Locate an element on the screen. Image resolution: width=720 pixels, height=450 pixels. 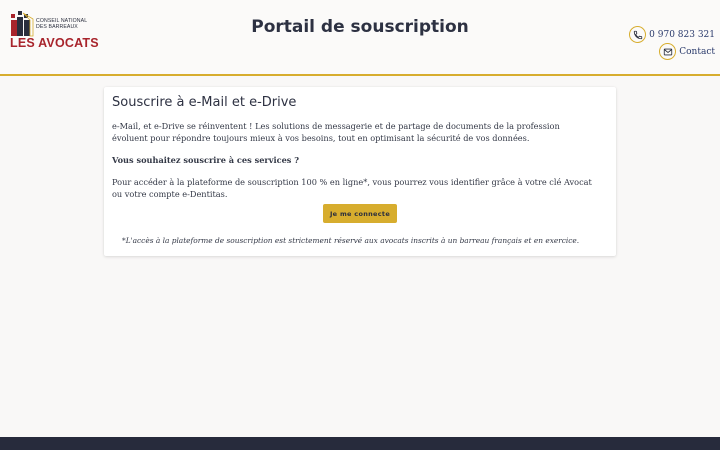
phone-icon is located at coordinates (638, 34).